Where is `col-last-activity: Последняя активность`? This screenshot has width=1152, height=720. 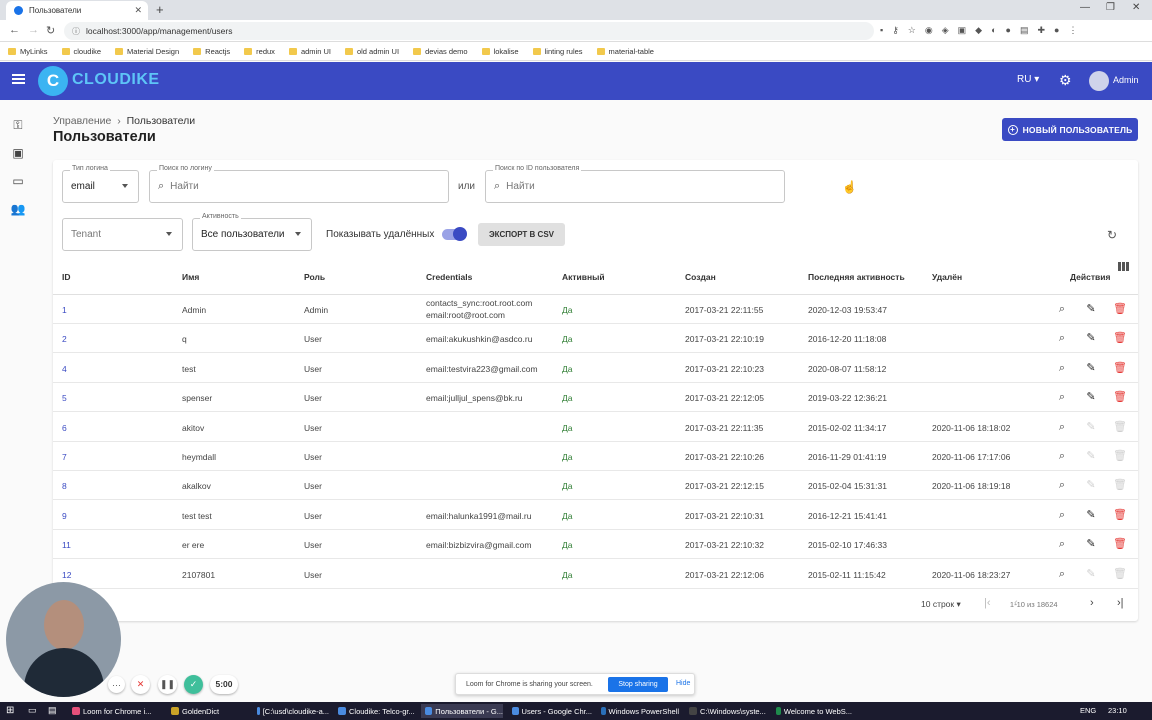
col-last-activity: Последняя активность is located at coordinates (856, 277).